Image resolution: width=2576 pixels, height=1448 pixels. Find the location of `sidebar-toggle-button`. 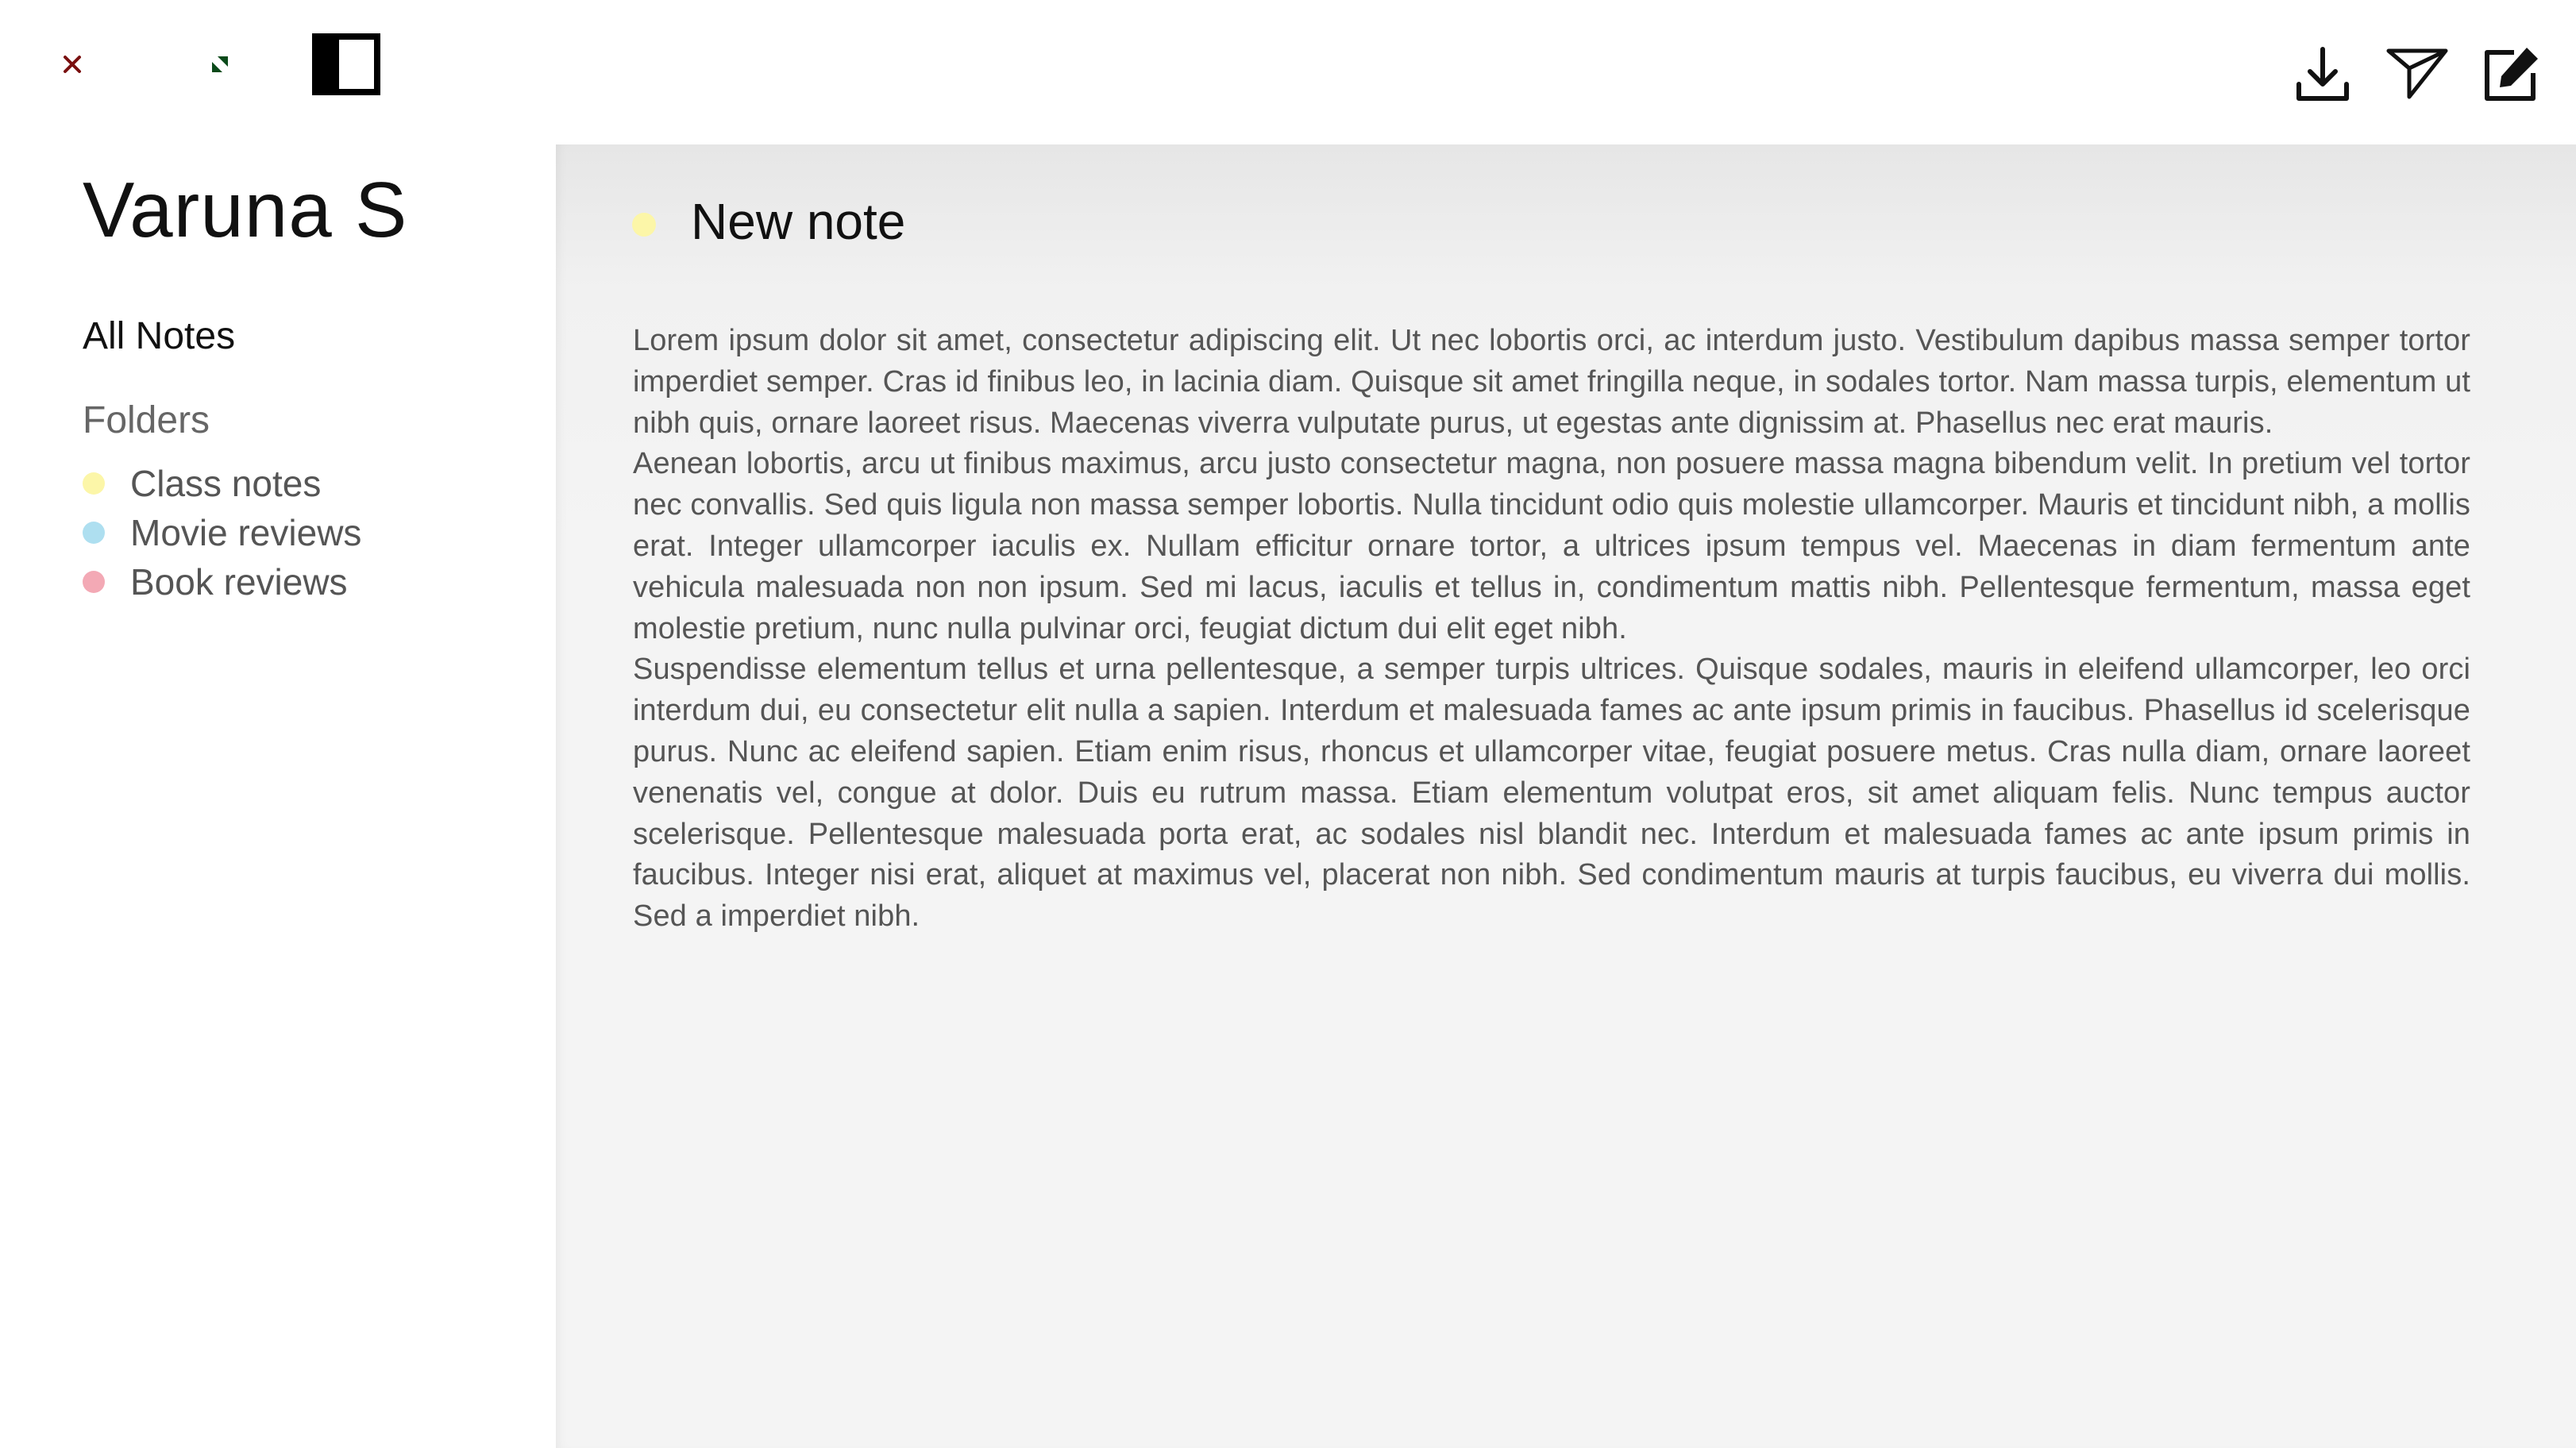

sidebar-toggle-button is located at coordinates (346, 64).